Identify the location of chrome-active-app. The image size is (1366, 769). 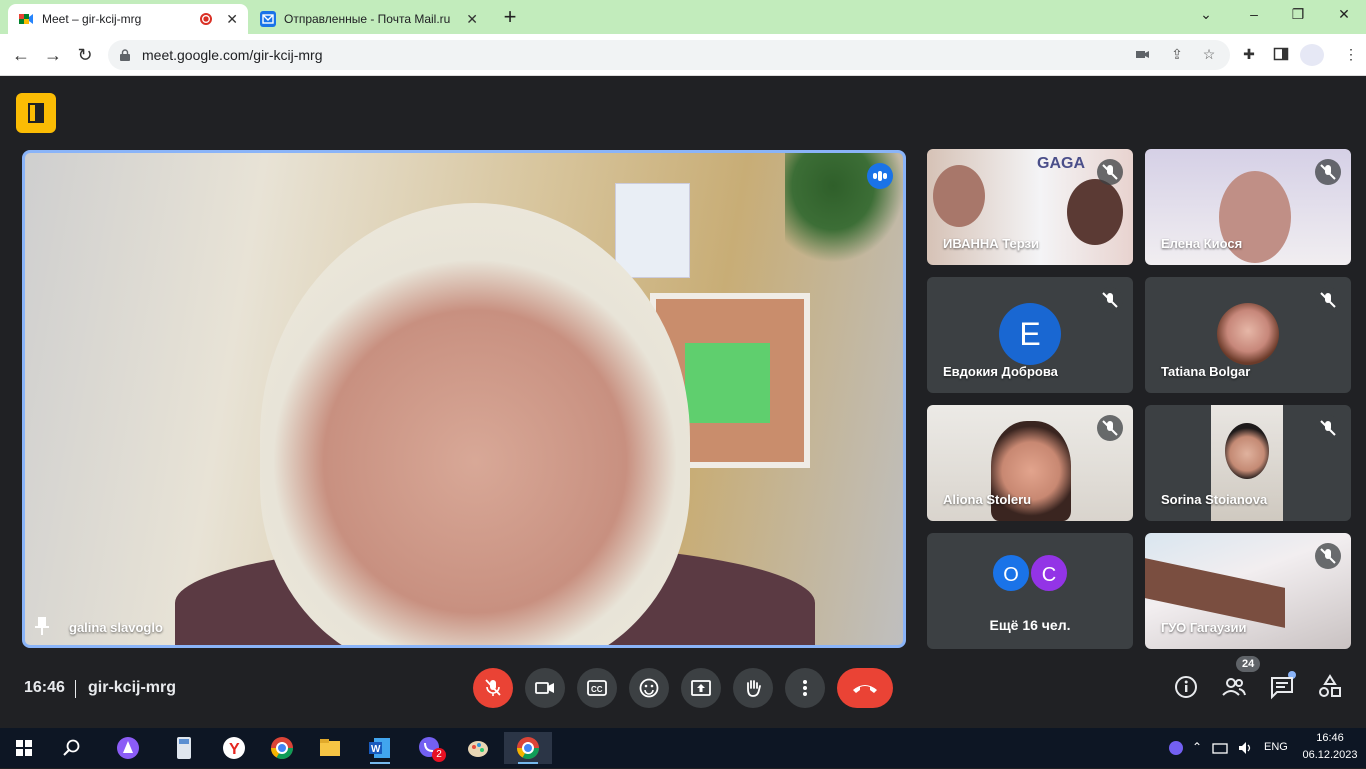
(528, 748).